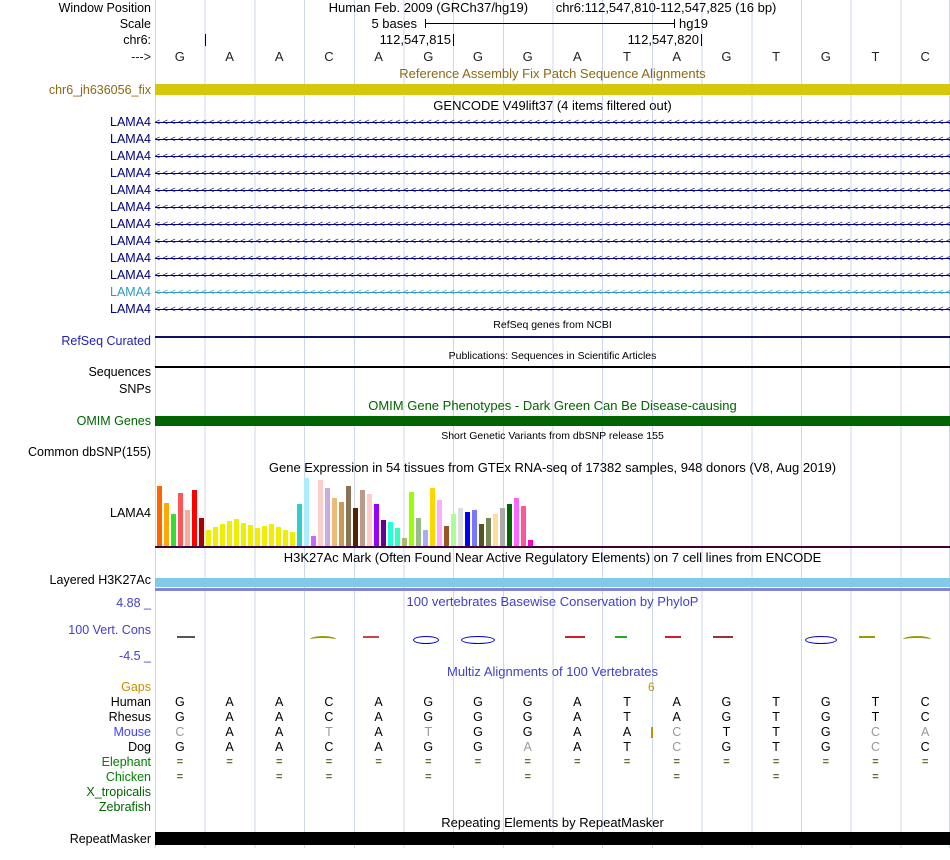 The image size is (950, 860). I want to click on phylop-track-label: 100 Vert. Cons, so click(75, 630).